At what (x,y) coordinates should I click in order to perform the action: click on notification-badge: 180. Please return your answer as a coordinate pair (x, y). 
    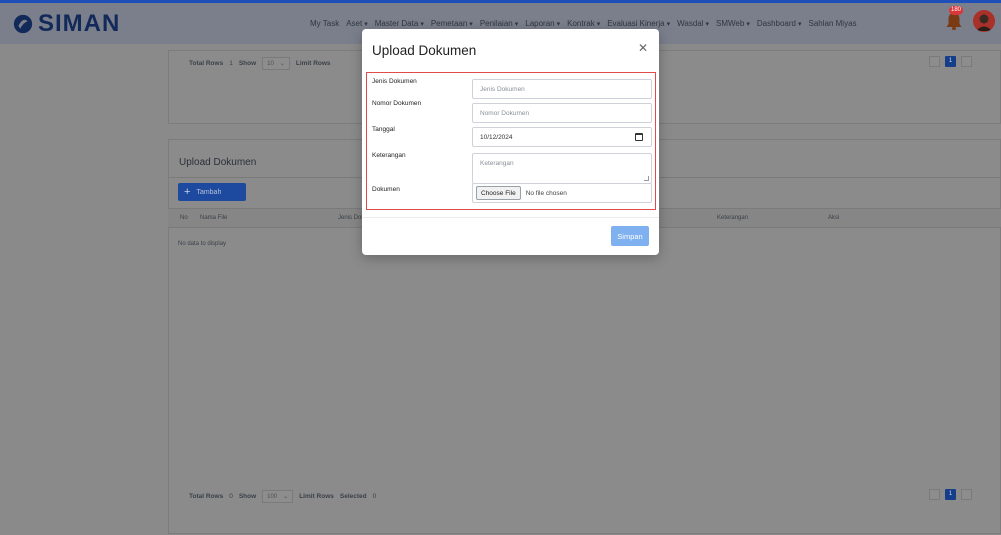
    Looking at the image, I should click on (956, 10).